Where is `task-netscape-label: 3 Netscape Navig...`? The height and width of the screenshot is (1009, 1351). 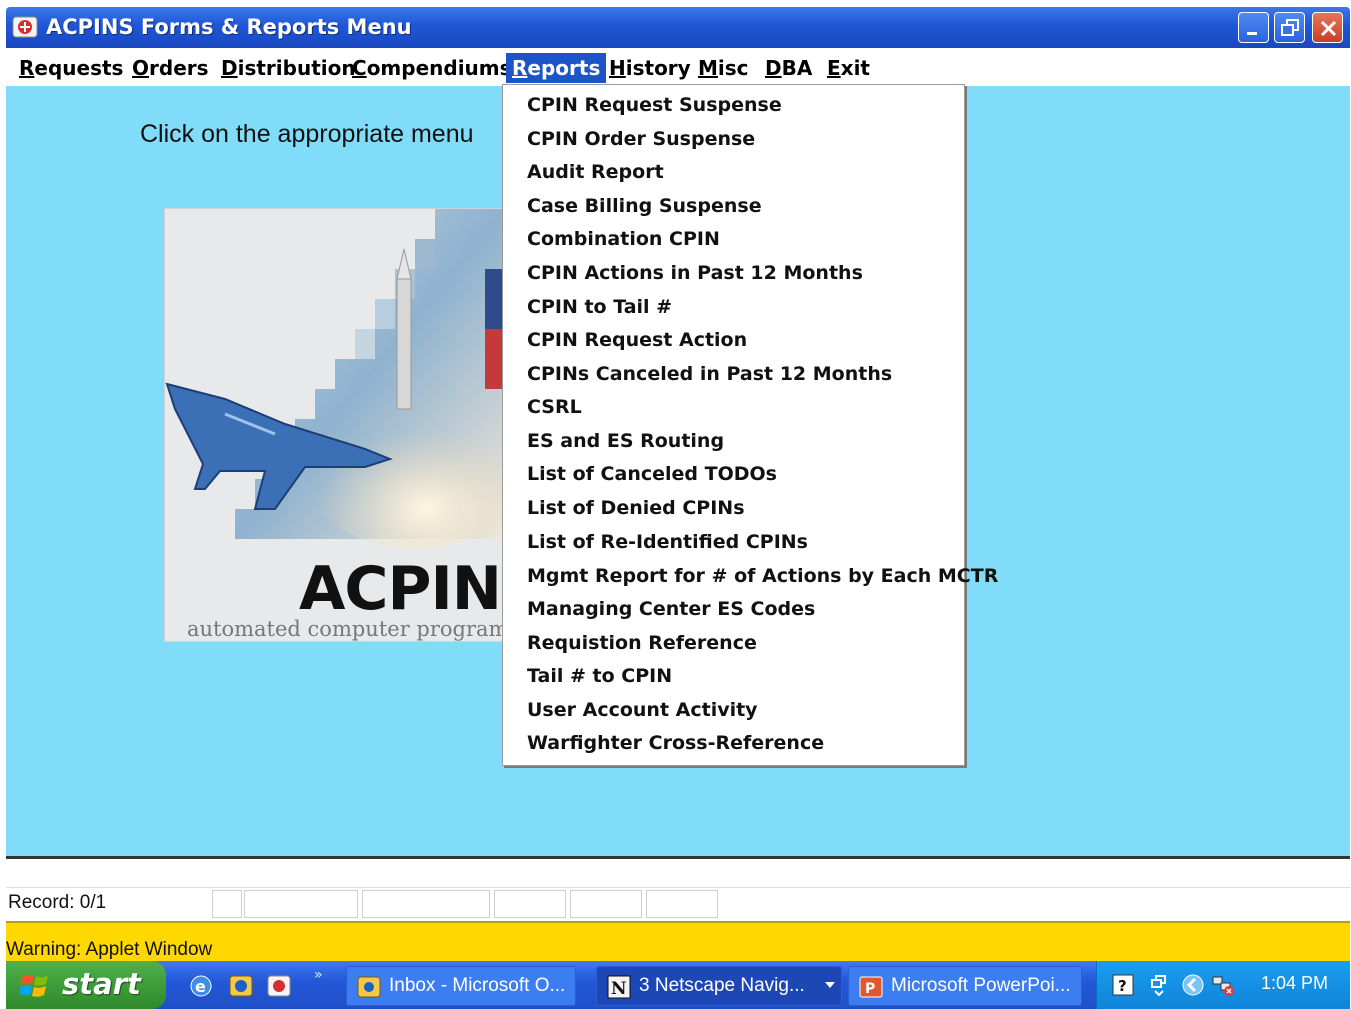
task-netscape-label: 3 Netscape Navig... is located at coordinates (722, 985).